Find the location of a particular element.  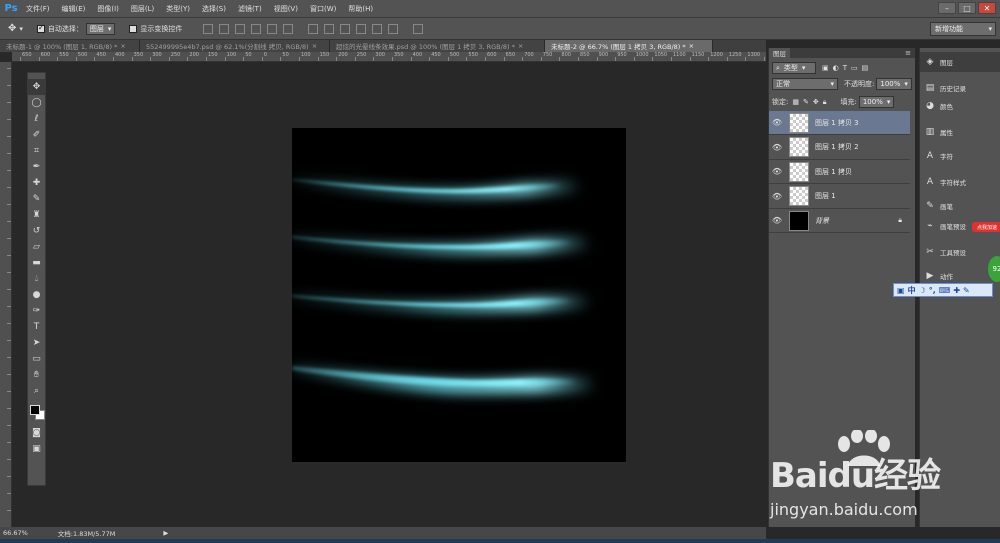

menu-item: 帮助(H) is located at coordinates (360, 9).